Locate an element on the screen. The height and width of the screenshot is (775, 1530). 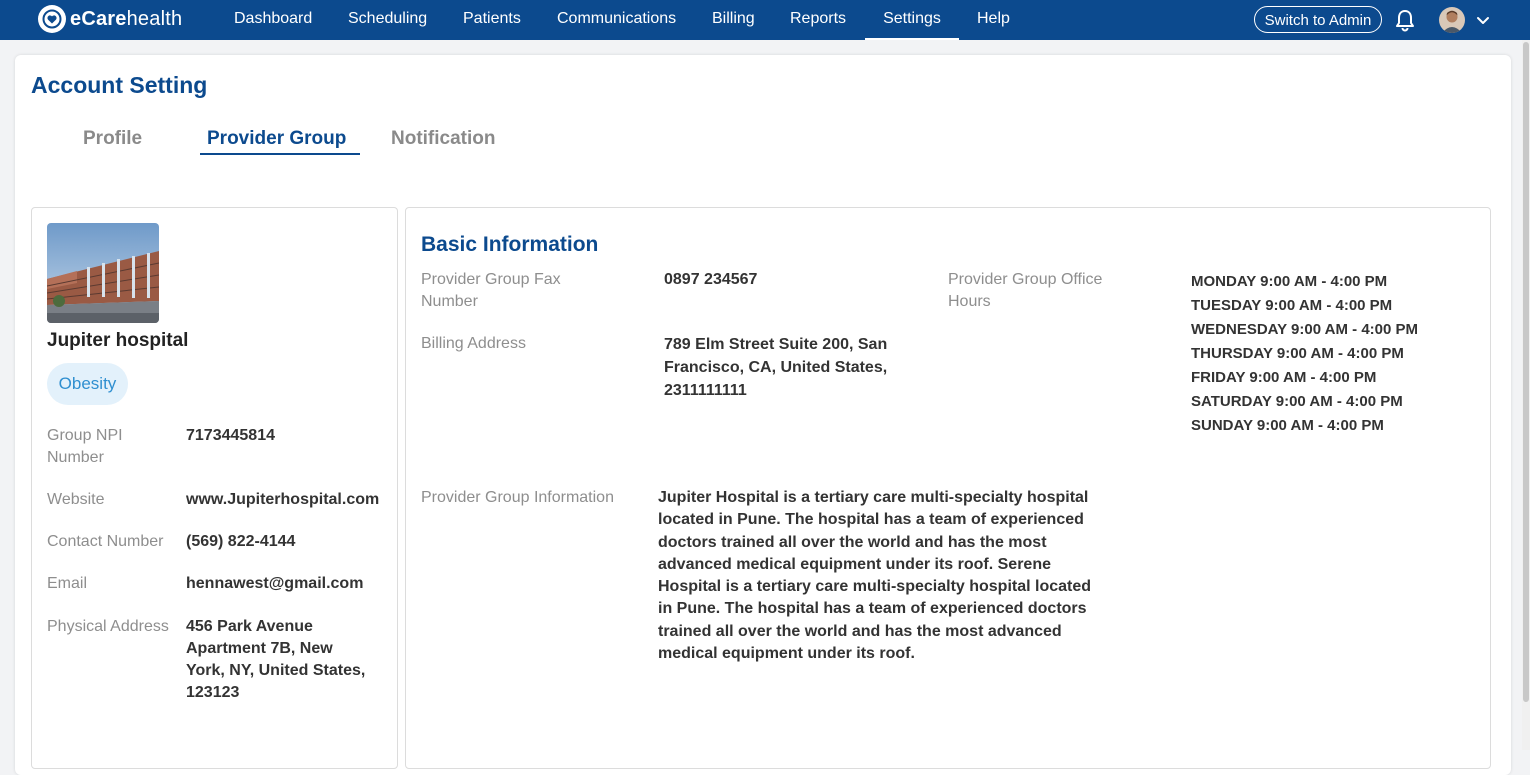
page-title: Account Setting is located at coordinates (119, 85).